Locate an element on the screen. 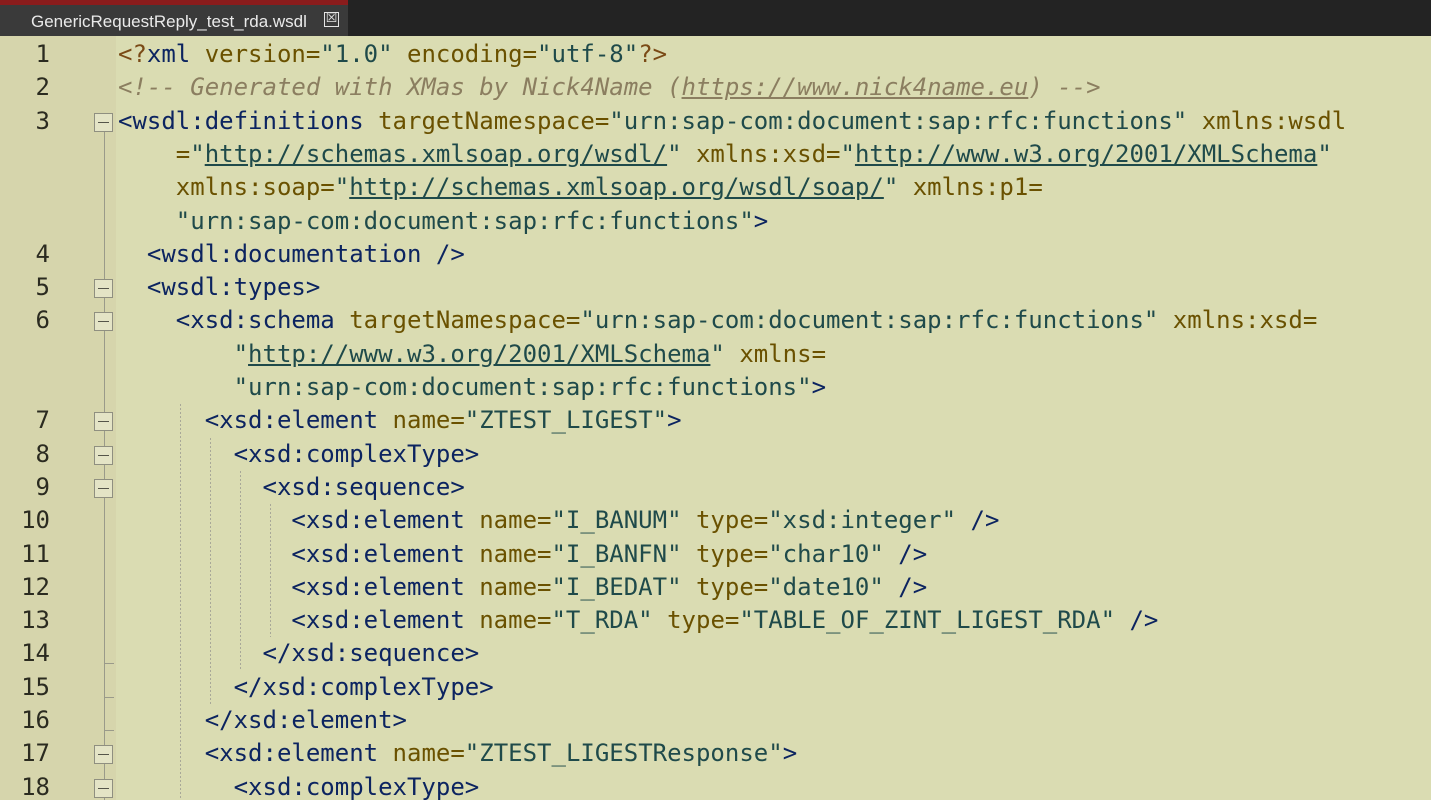 This screenshot has width=1431, height=800. code-token: "ZTEST_LIGEST" is located at coordinates (566, 420).